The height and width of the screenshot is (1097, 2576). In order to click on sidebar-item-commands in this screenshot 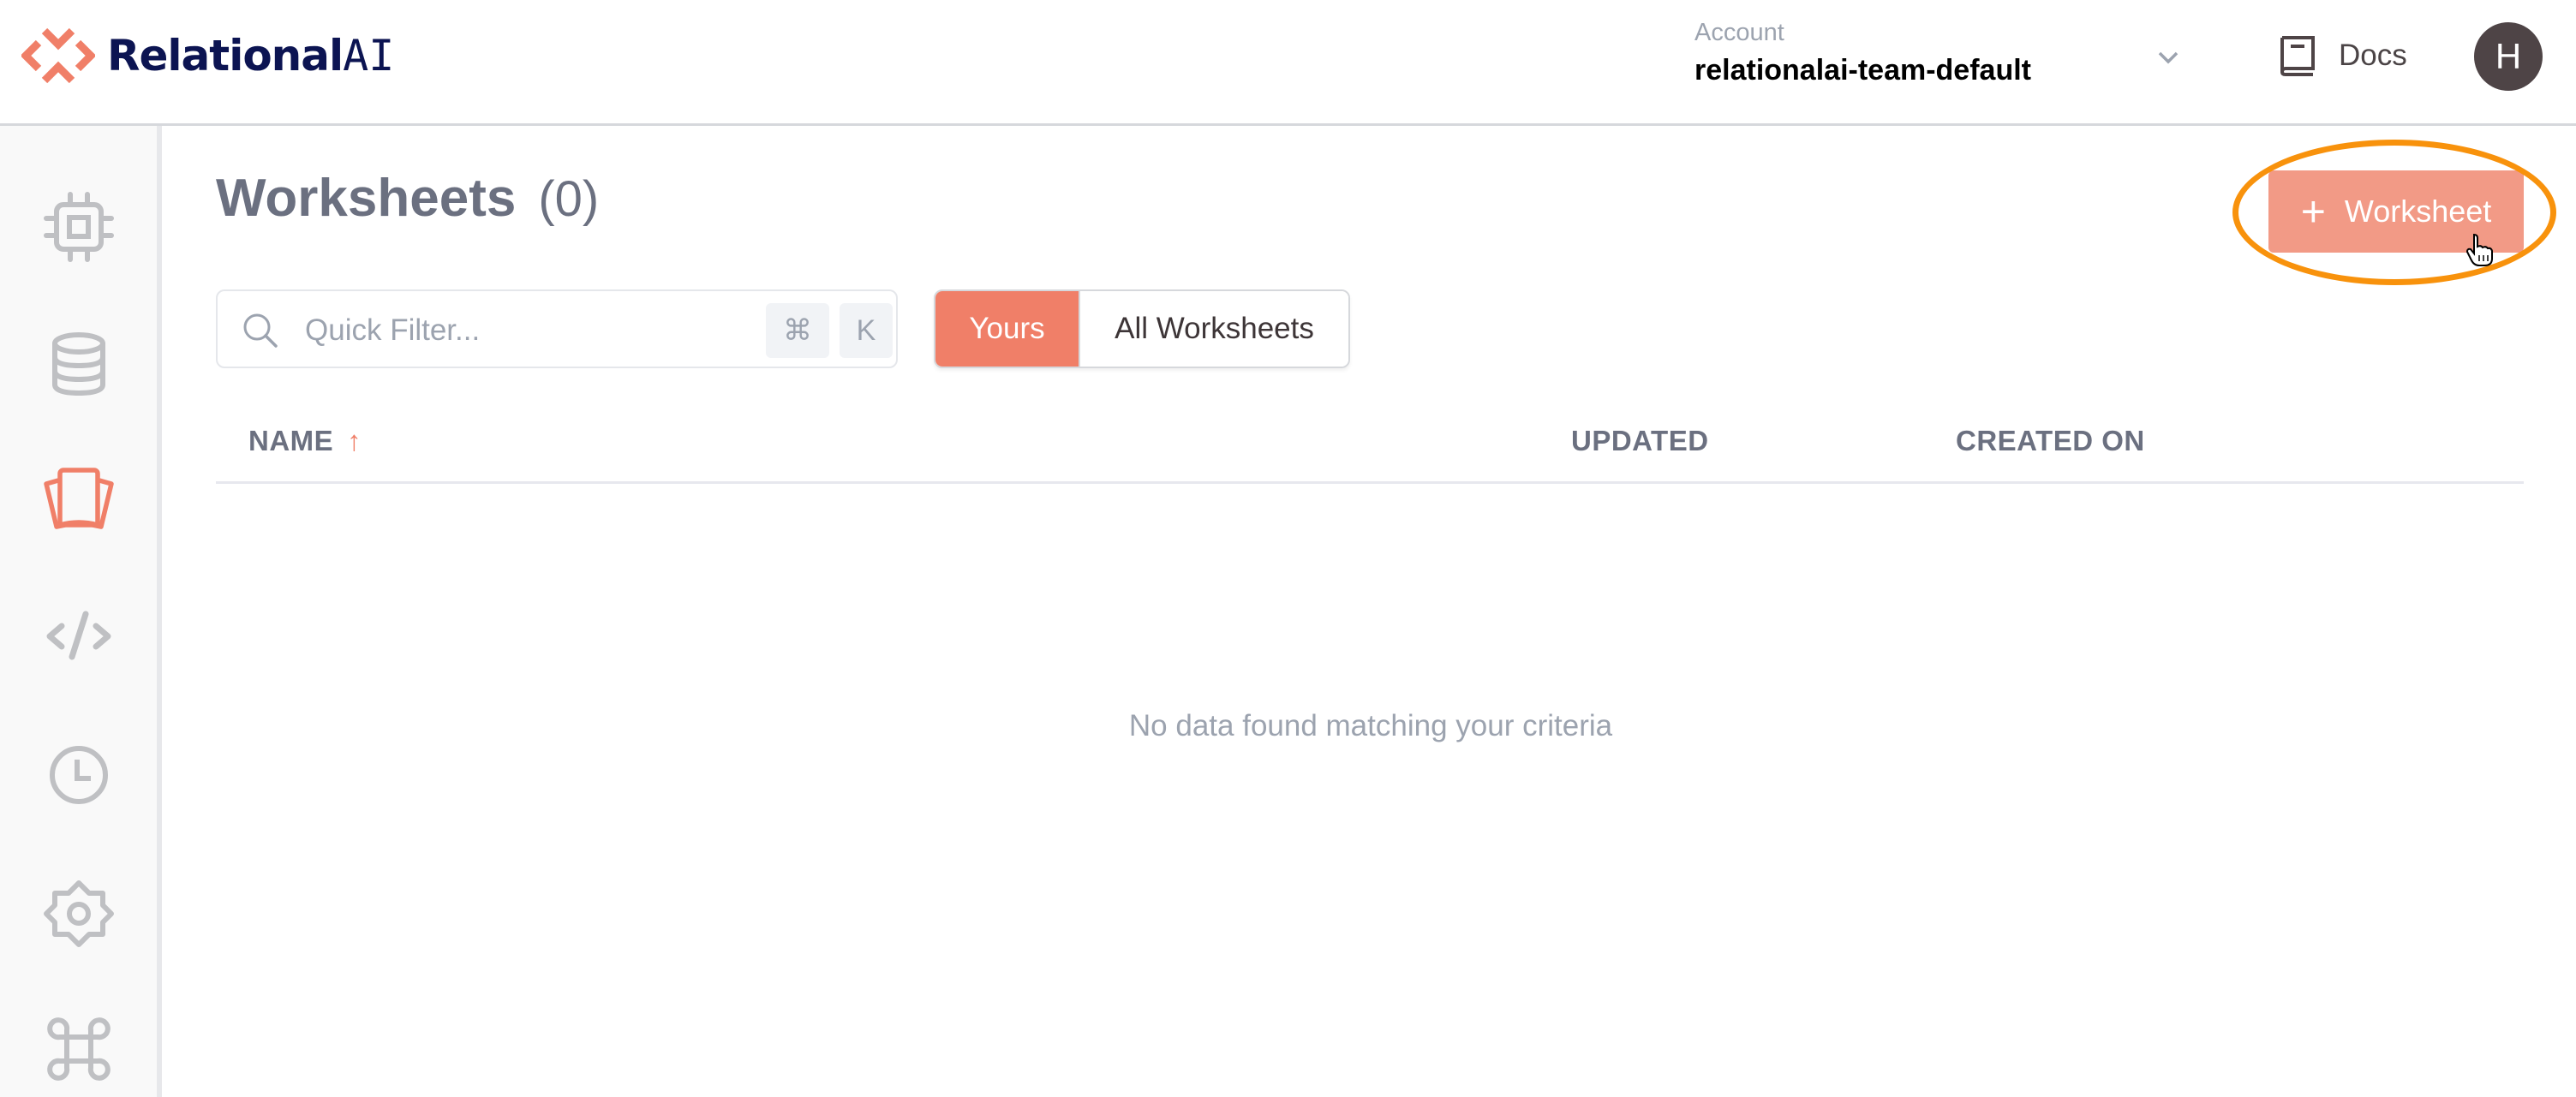, I will do `click(78, 1049)`.